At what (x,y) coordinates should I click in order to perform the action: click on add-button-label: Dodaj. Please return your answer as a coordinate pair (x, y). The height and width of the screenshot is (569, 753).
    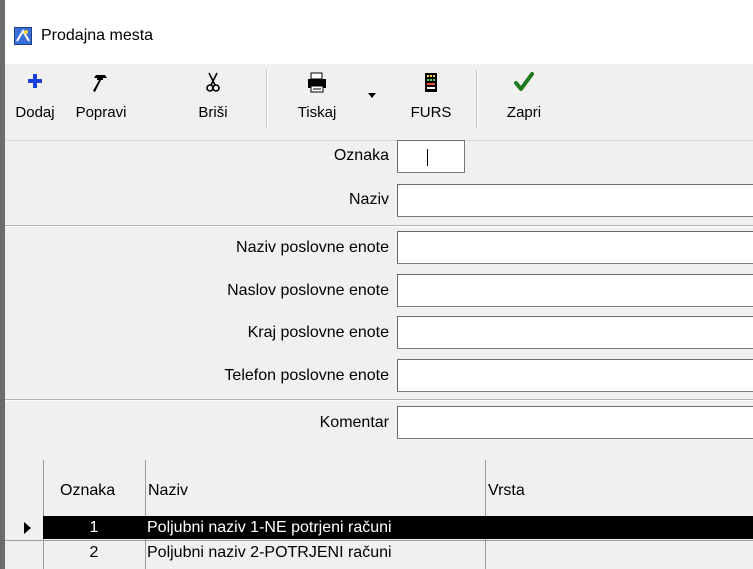
    Looking at the image, I should click on (35, 112).